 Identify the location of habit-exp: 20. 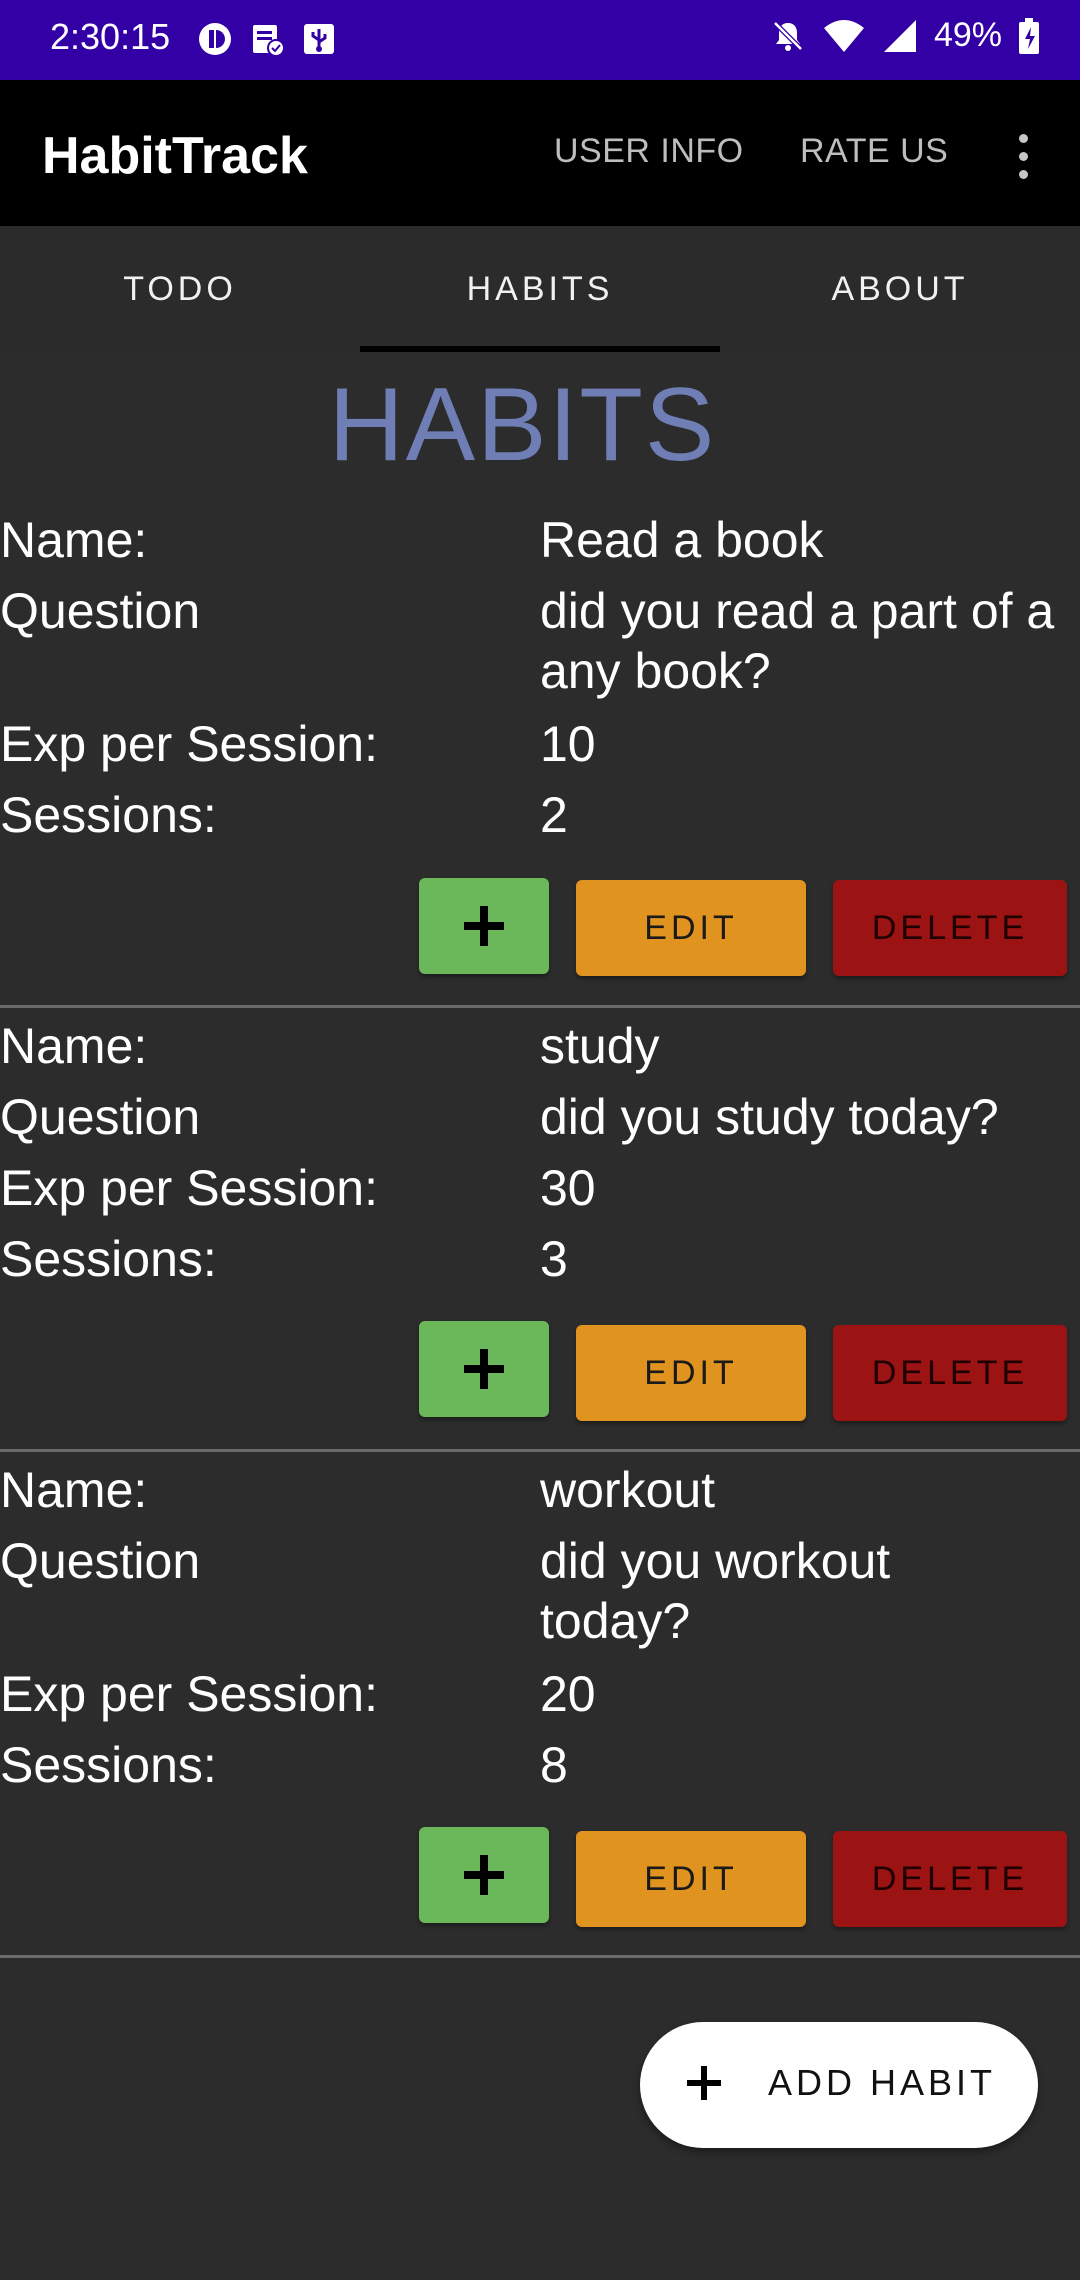
(568, 1694).